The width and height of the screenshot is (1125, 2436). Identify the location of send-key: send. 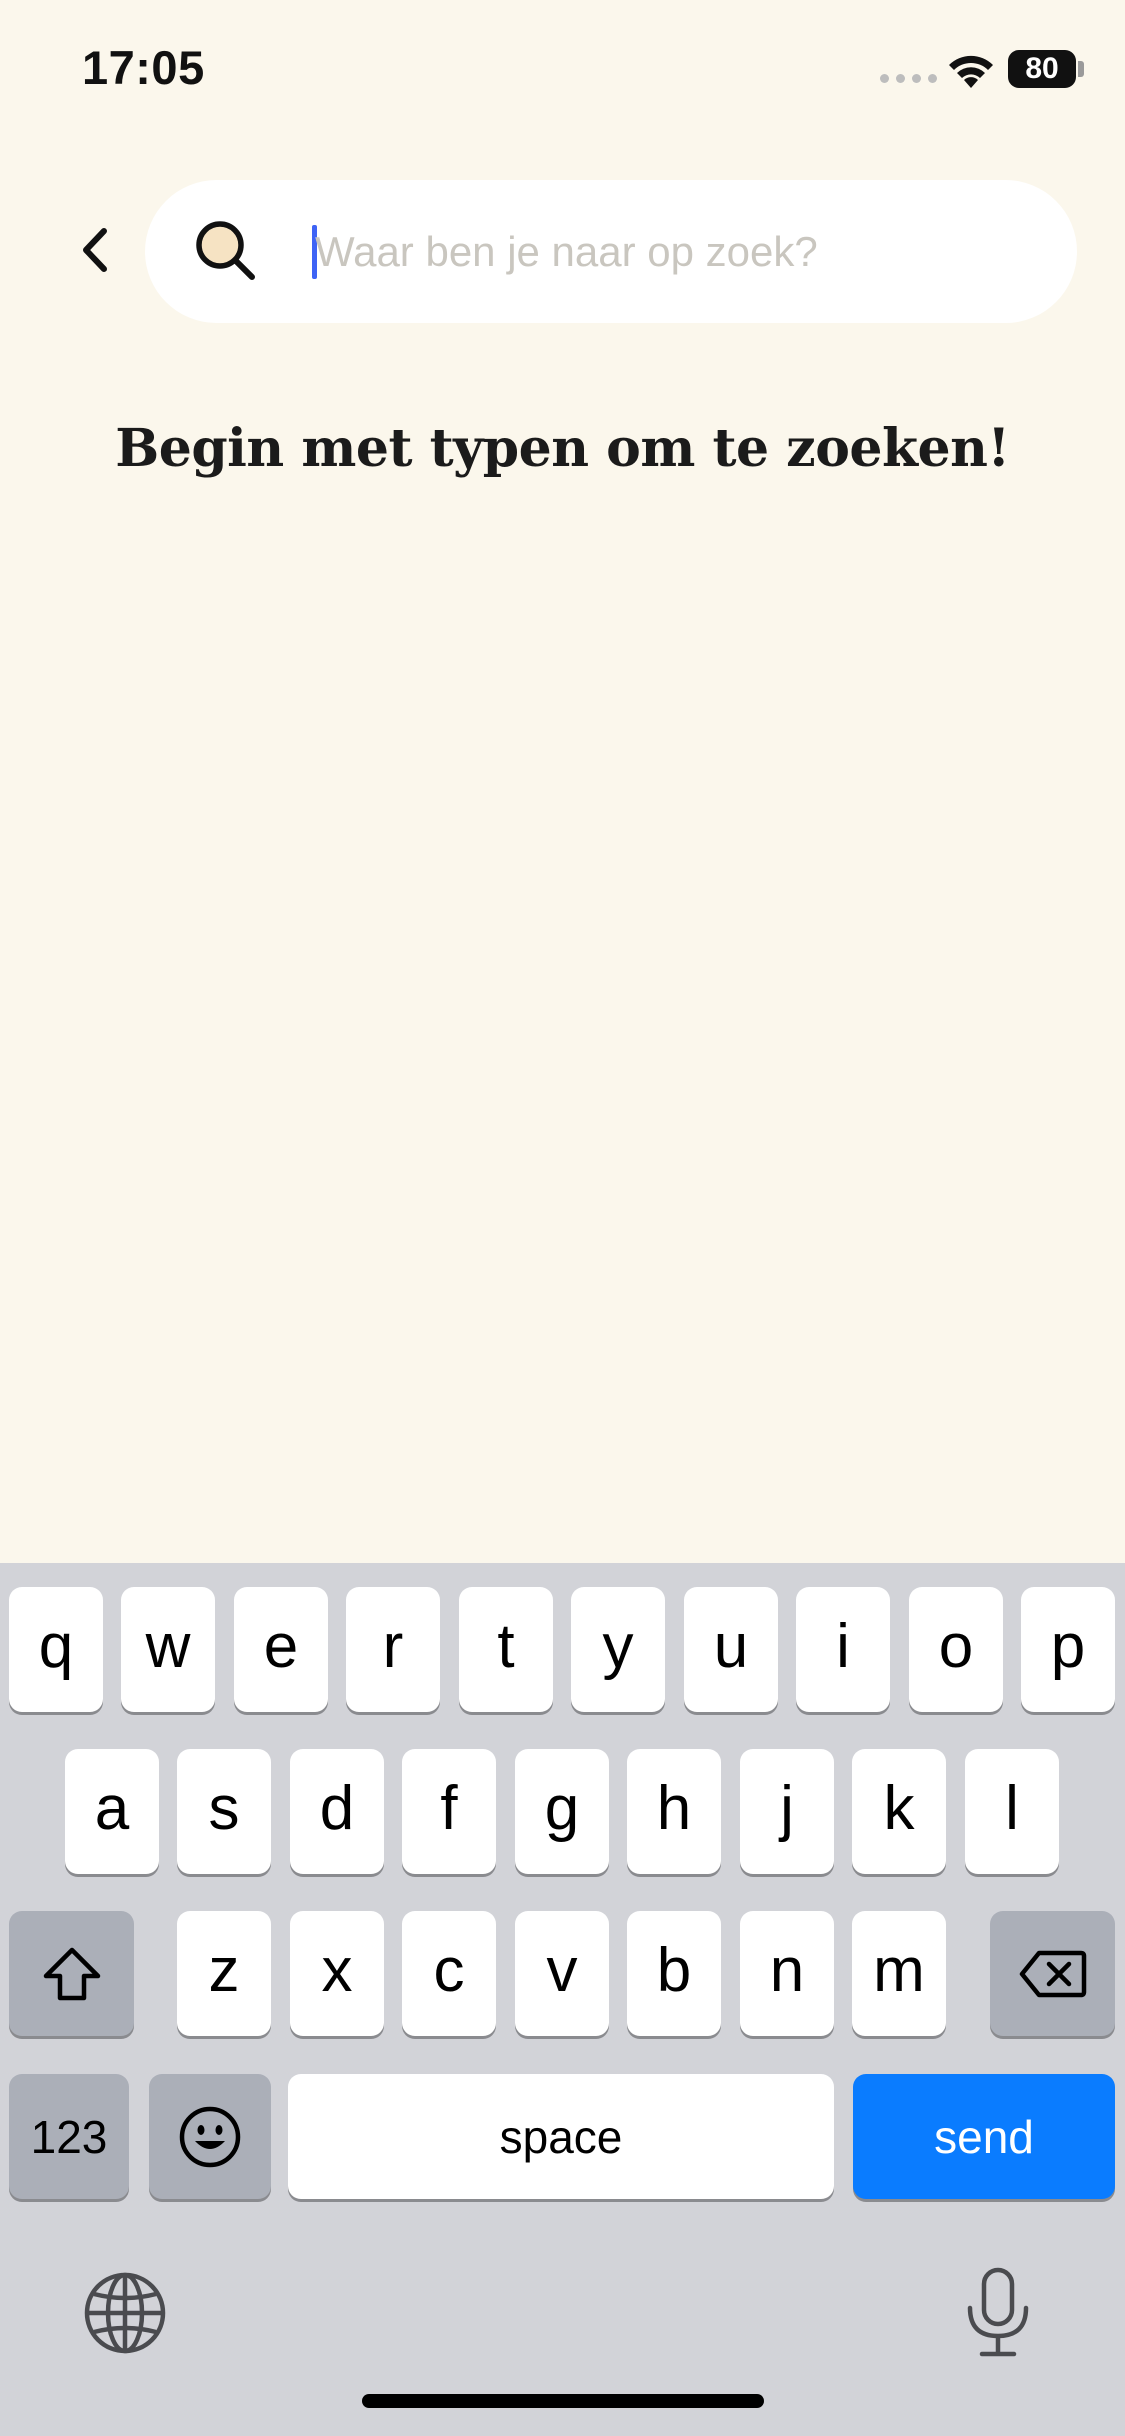
(984, 2136).